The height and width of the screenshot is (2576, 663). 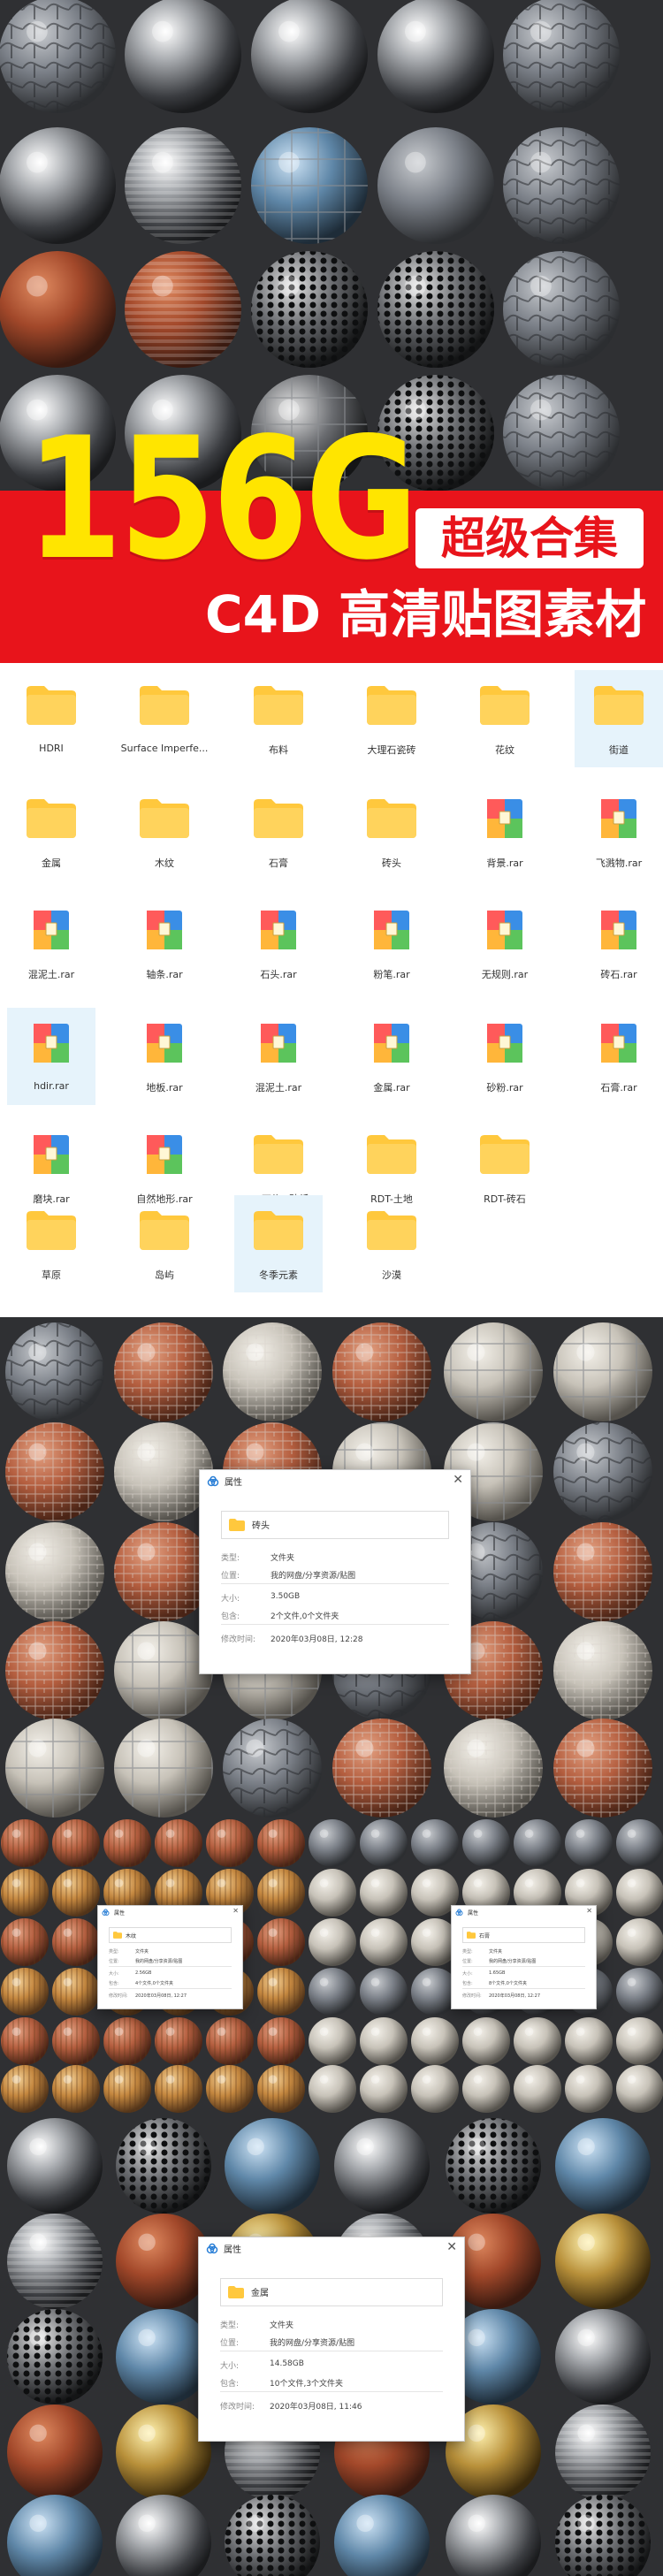 What do you see at coordinates (114, 1952) in the screenshot?
I see `property-key: 类型:` at bounding box center [114, 1952].